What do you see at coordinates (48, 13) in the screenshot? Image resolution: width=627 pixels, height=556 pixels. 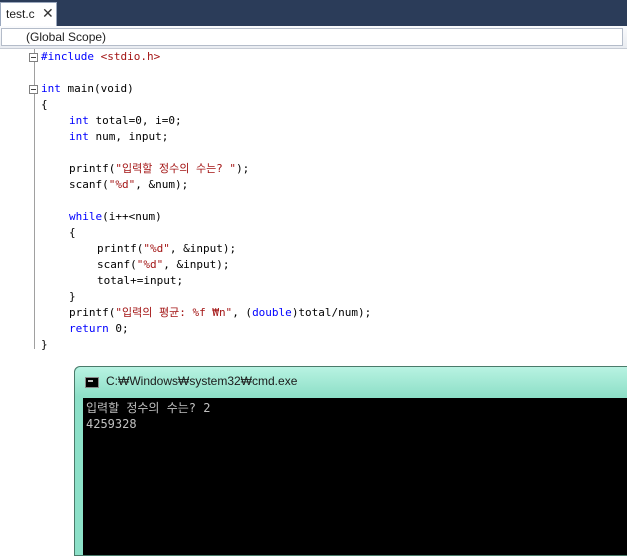 I see `close-icon: ✕` at bounding box center [48, 13].